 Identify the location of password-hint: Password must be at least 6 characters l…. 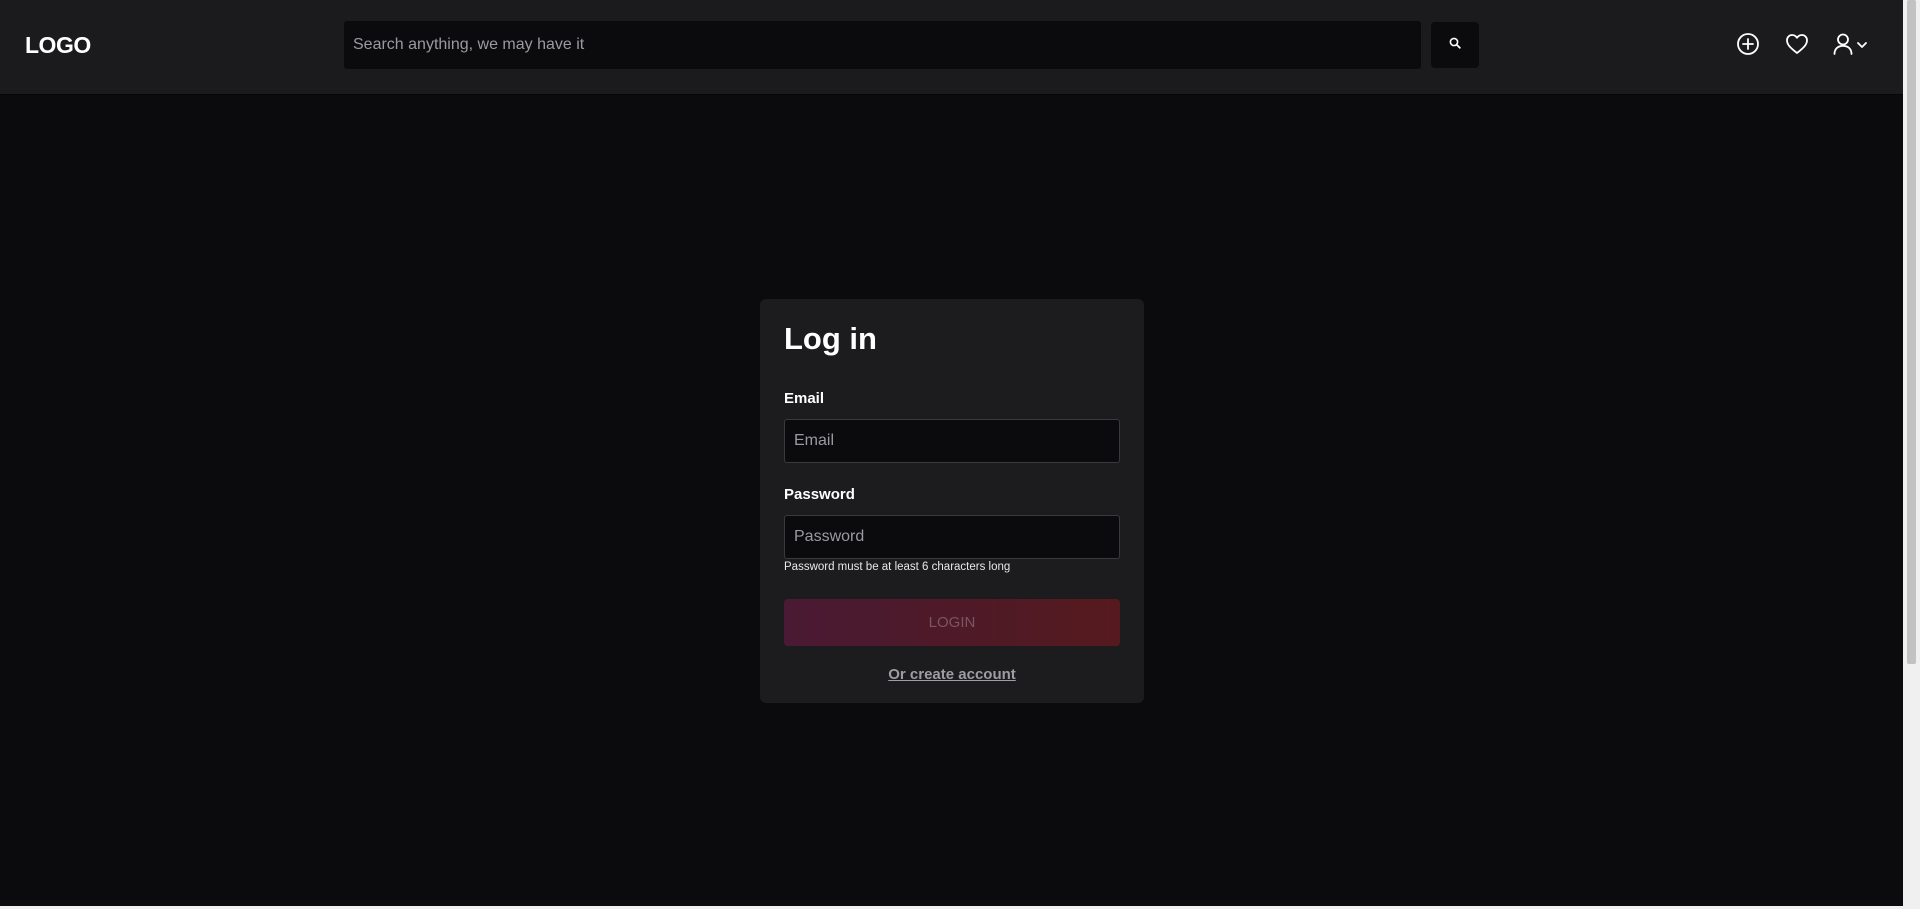
(897, 567).